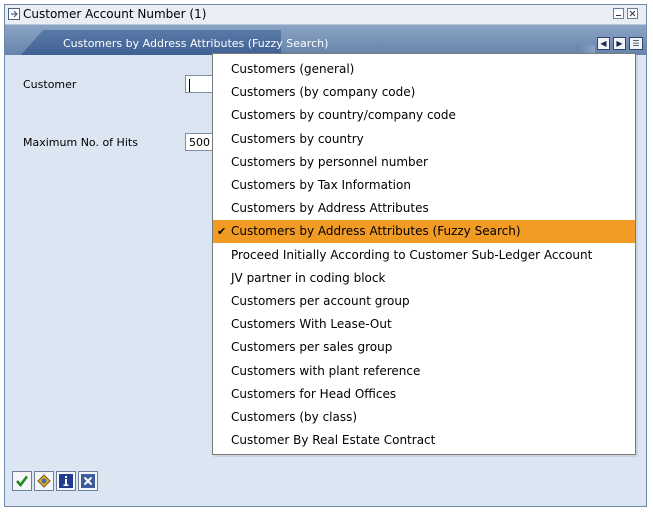 The image size is (653, 513). What do you see at coordinates (424, 92) in the screenshot?
I see `dropdown-item: Customers (by company code)` at bounding box center [424, 92].